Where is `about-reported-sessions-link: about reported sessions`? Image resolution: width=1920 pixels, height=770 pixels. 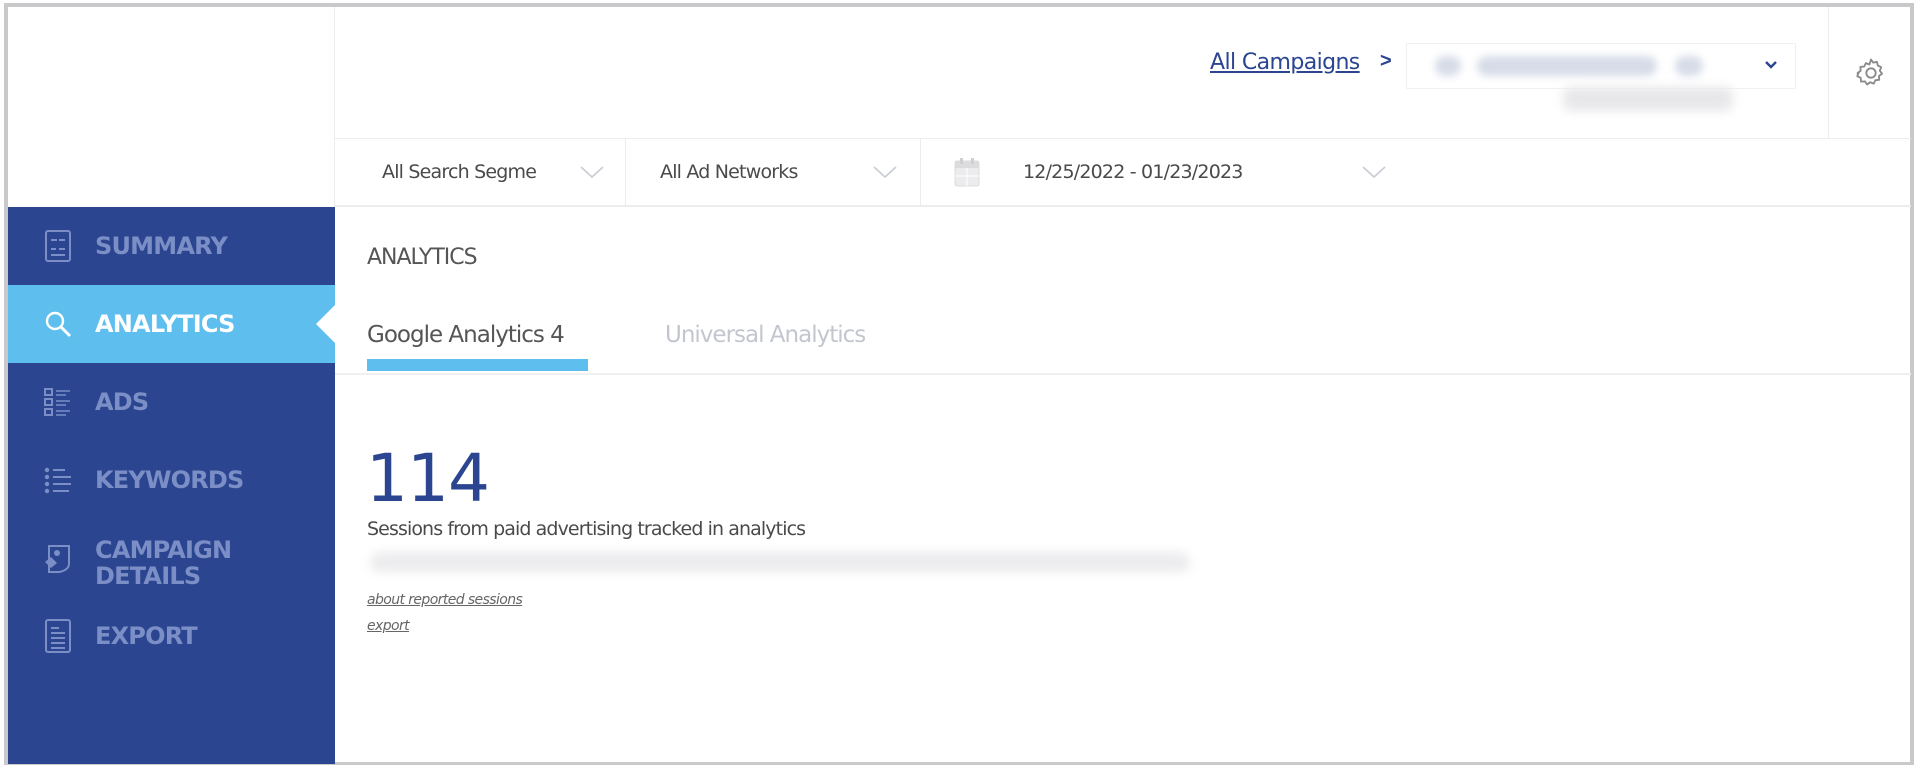 about-reported-sessions-link: about reported sessions is located at coordinates (445, 600).